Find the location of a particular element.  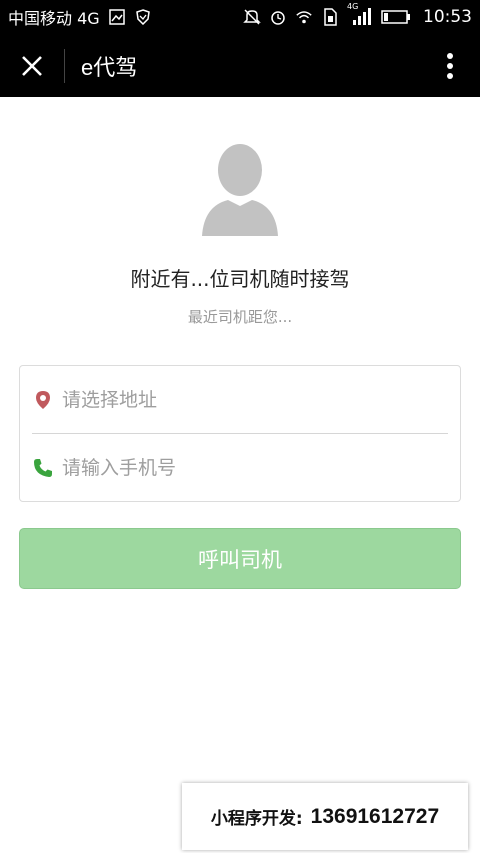

avatar is located at coordinates (240, 188).